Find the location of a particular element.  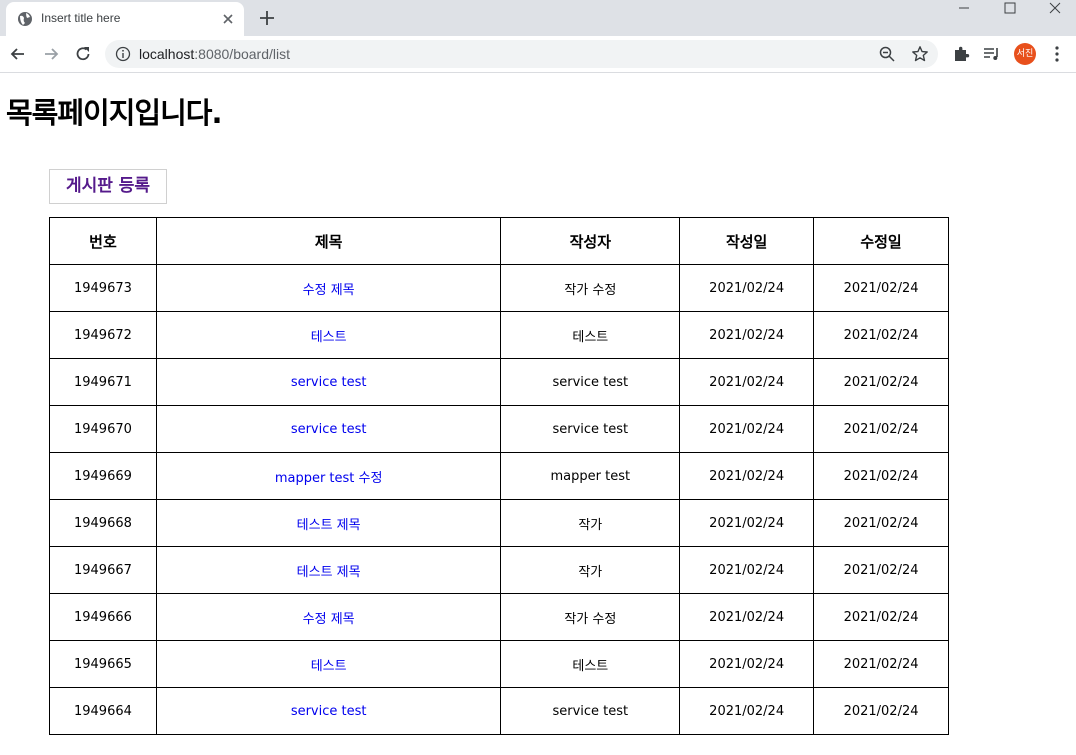

media-control-icon is located at coordinates (992, 54).